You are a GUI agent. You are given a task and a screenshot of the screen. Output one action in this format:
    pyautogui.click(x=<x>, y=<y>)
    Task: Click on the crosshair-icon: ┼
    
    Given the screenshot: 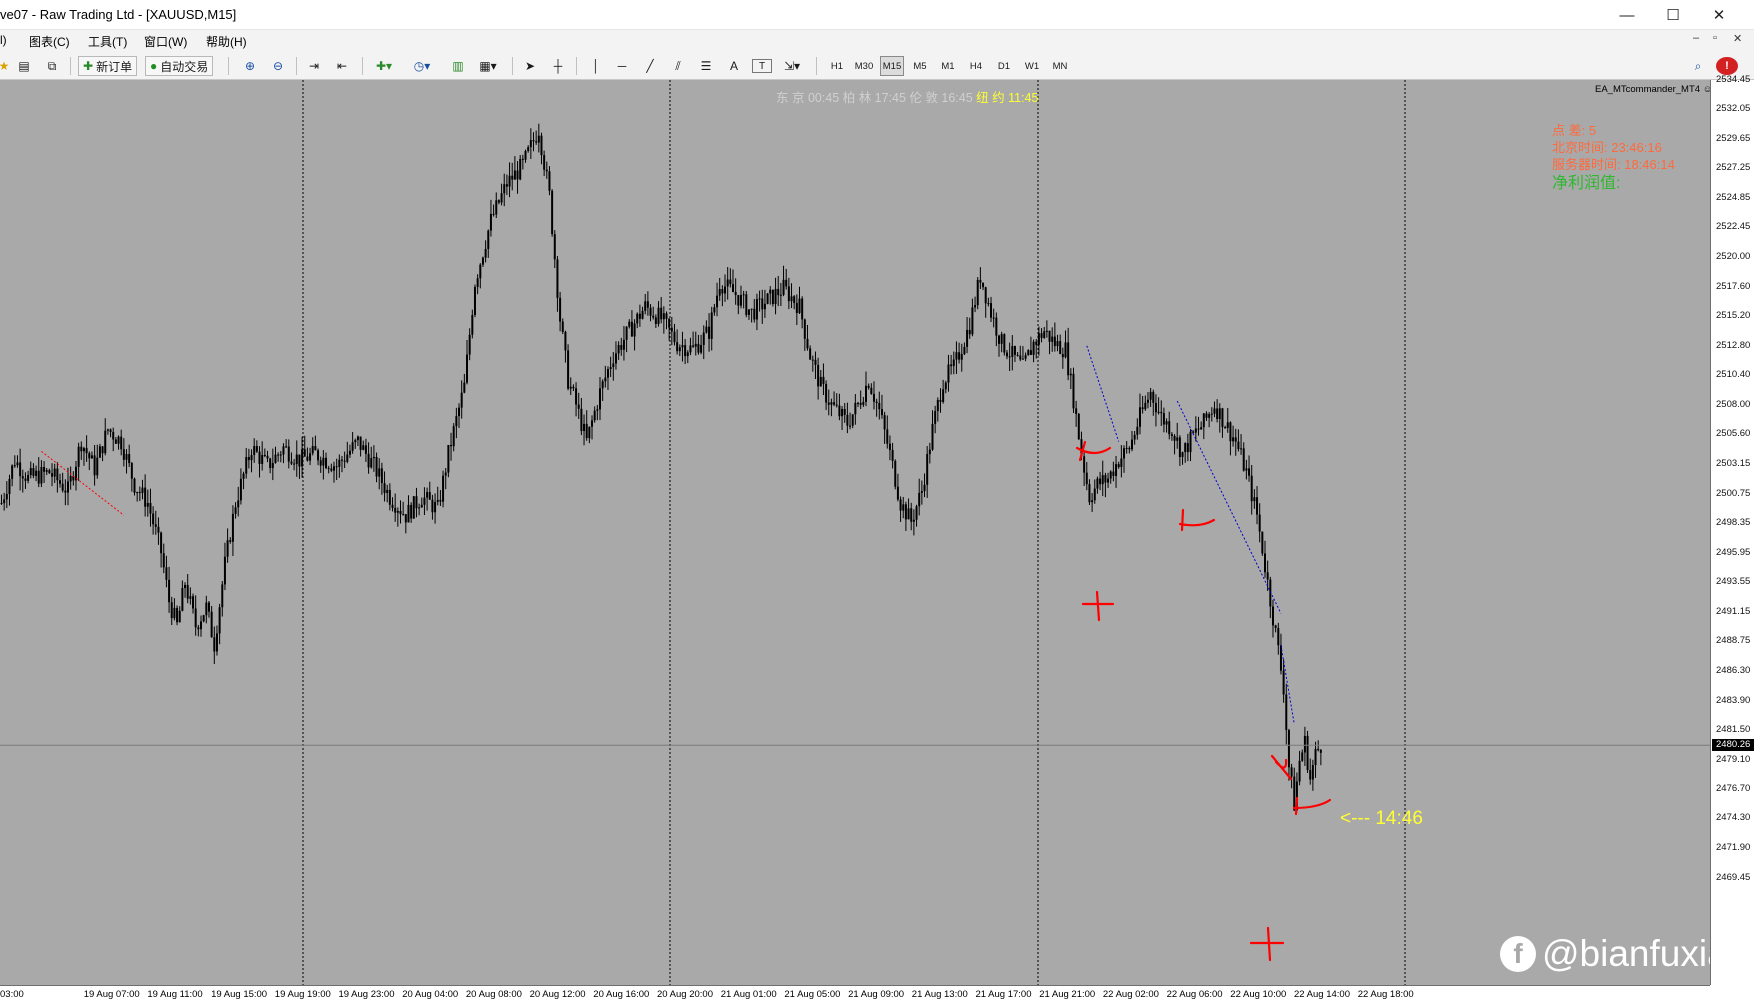 What is the action you would take?
    pyautogui.click(x=558, y=66)
    